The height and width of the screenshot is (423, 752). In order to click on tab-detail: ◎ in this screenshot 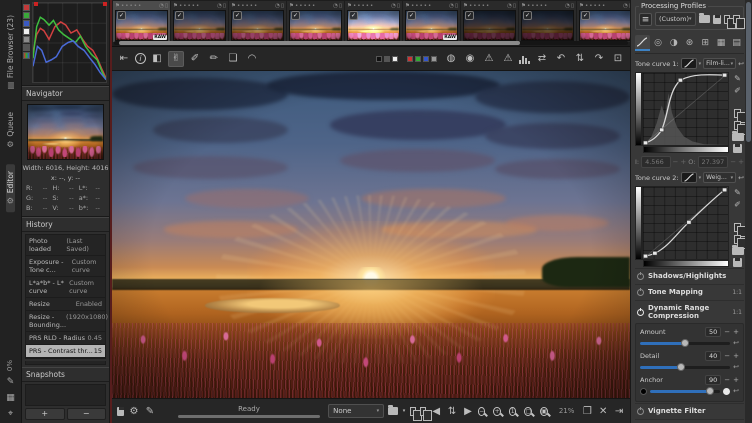, I will do `click(658, 43)`.